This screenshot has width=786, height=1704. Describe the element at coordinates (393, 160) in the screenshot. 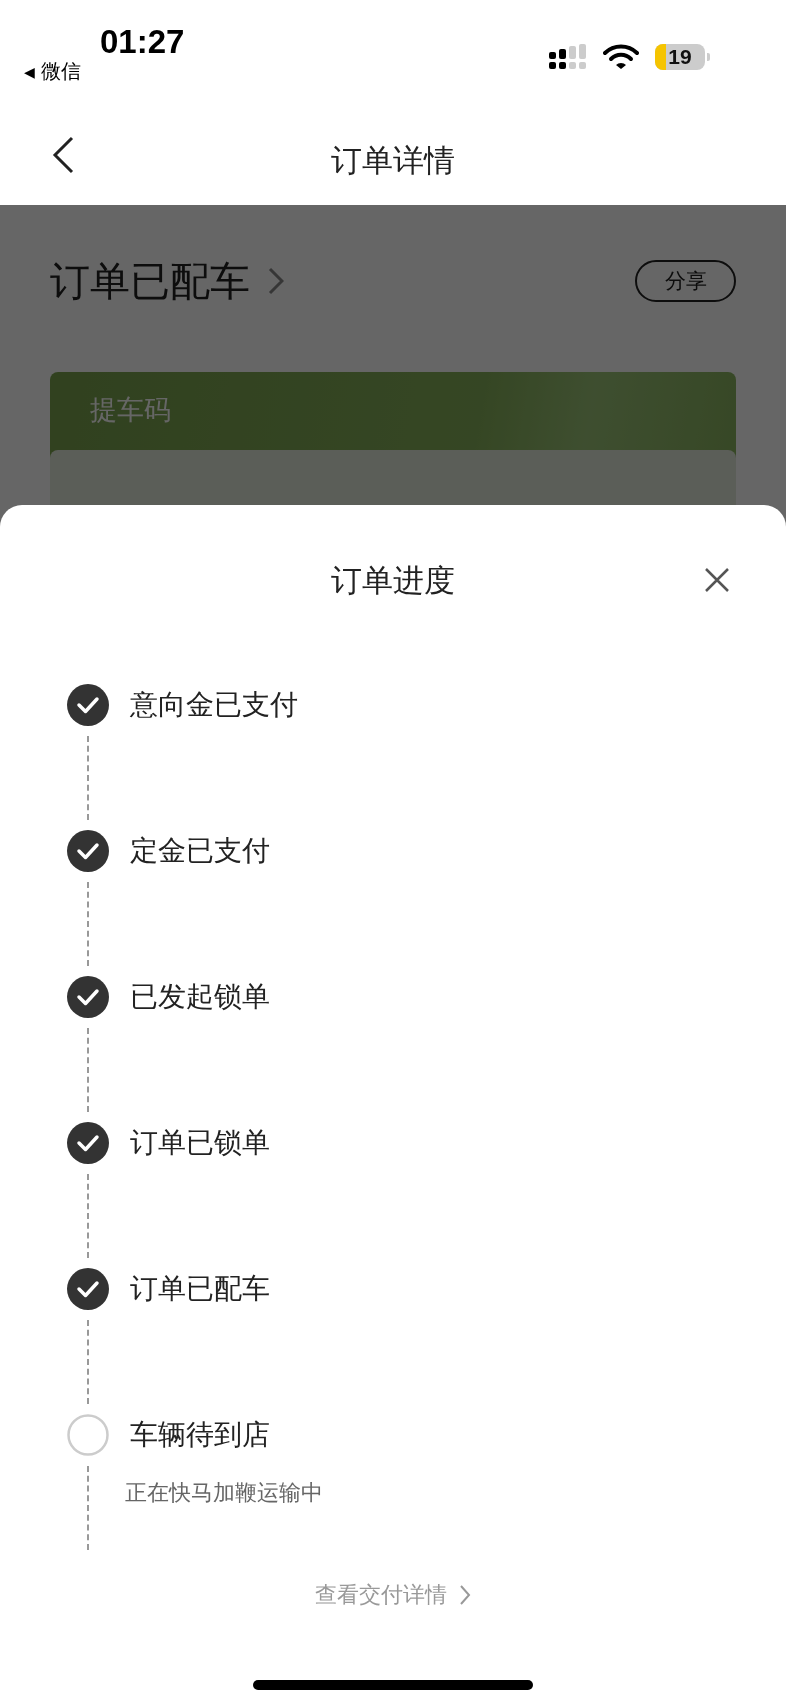

I see `page-title: 订单详情` at that location.